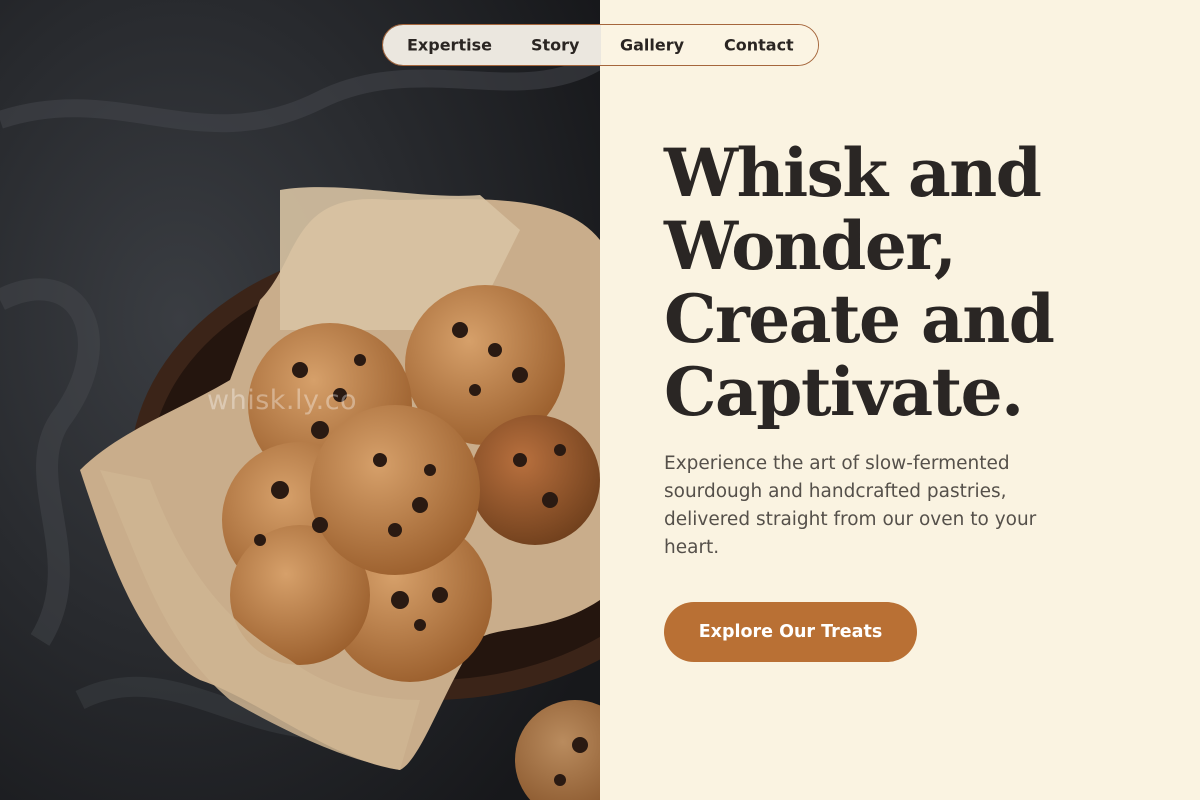 The height and width of the screenshot is (800, 1200). What do you see at coordinates (449, 45) in the screenshot?
I see `nav-item-expertise: Expertise` at bounding box center [449, 45].